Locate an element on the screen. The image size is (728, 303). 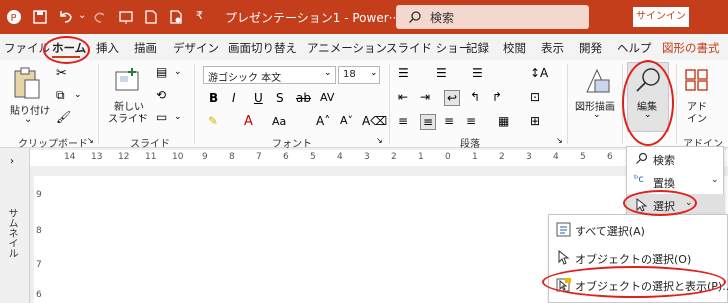
font-color-icon: A is located at coordinates (248, 121).